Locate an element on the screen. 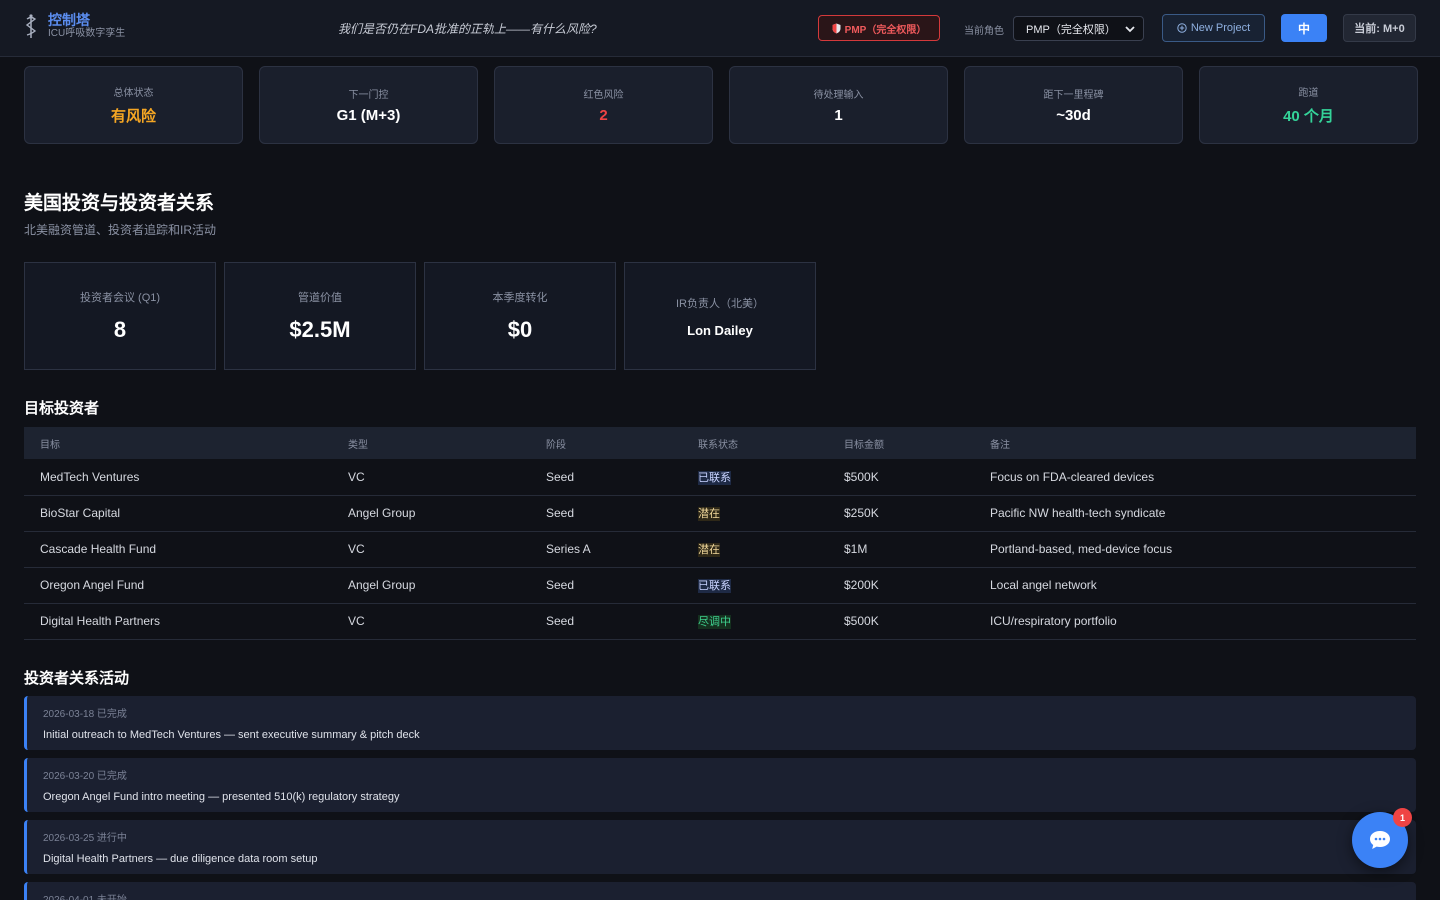  page-title: 美国投资与投资者关系 is located at coordinates (119, 203).